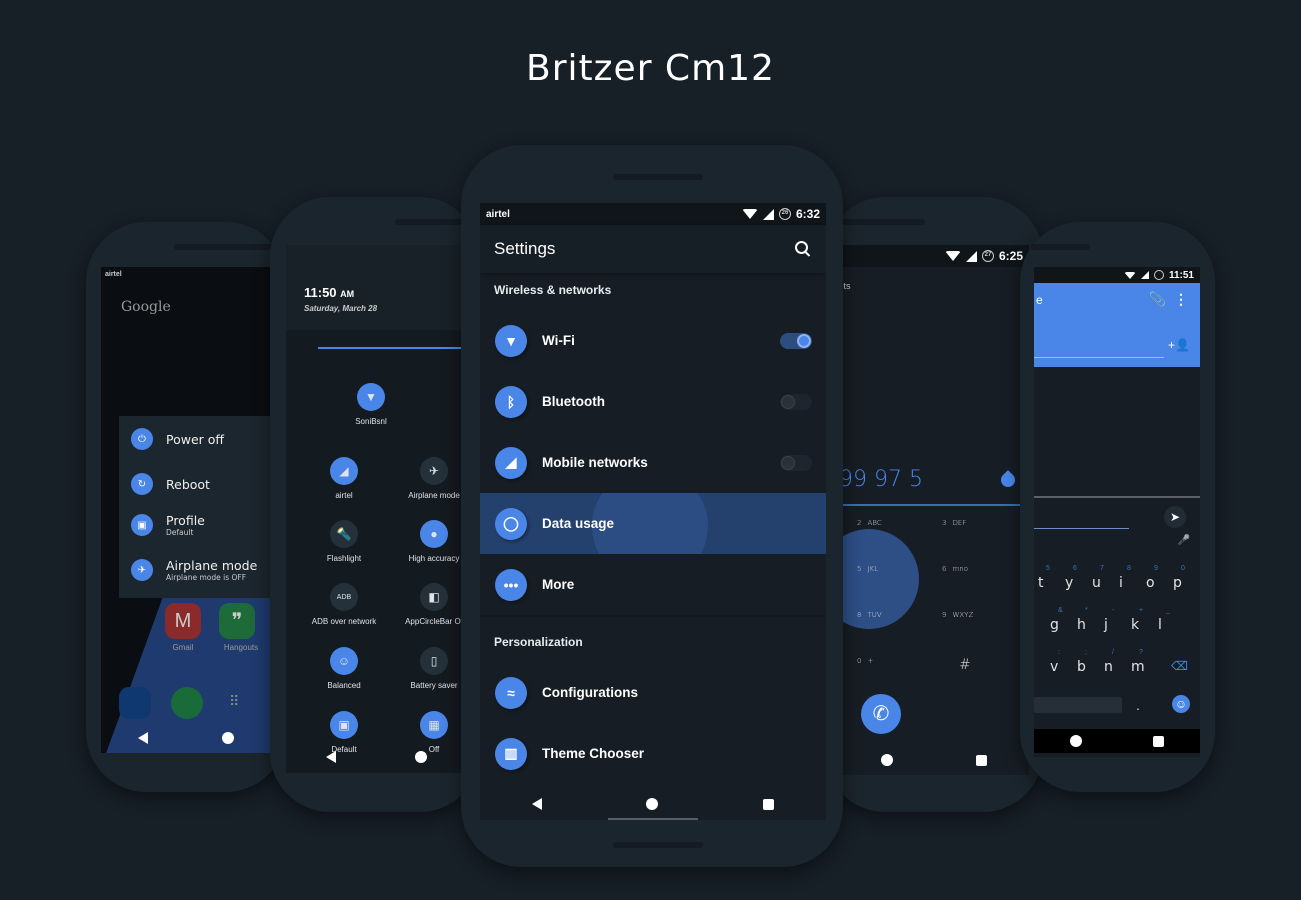  Describe the element at coordinates (1081, 625) in the screenshot. I see `key-h: h` at that location.